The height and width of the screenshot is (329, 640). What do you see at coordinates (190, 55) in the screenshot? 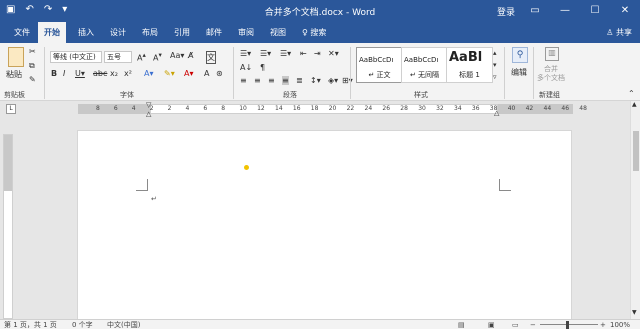
I see `clear-formatting-icon: A̸` at bounding box center [190, 55].